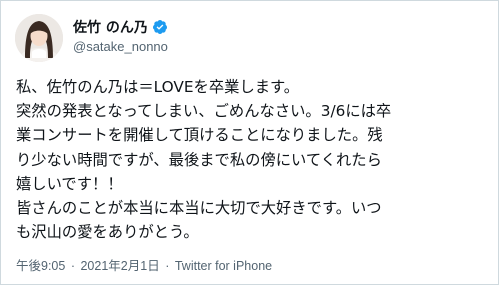 This screenshot has height=285, width=499. I want to click on avatar, so click(39, 38).